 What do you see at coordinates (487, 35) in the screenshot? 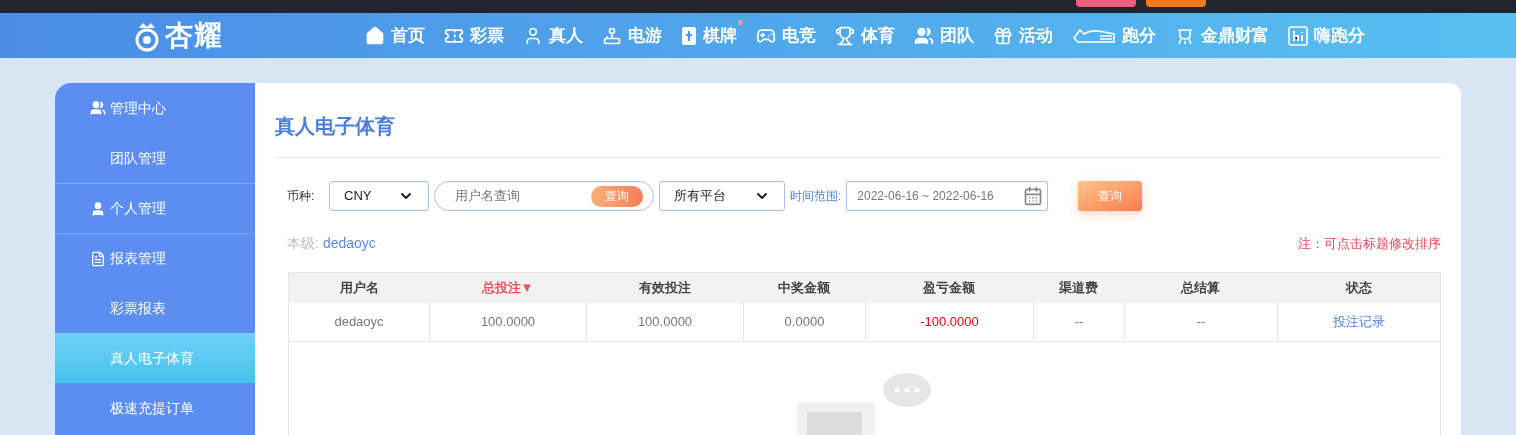
I see `nav-label: 彩票` at bounding box center [487, 35].